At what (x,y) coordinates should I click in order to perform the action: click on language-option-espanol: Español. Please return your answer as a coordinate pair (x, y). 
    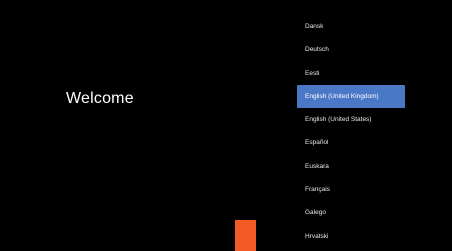
    Looking at the image, I should click on (351, 142).